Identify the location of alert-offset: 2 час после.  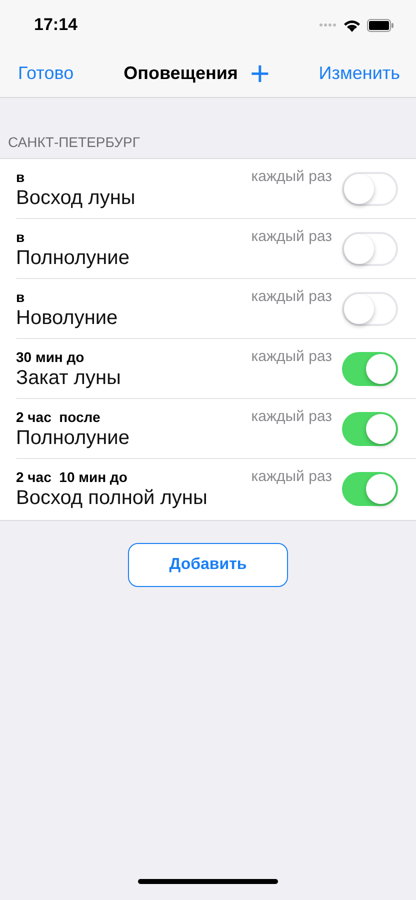
(58, 417).